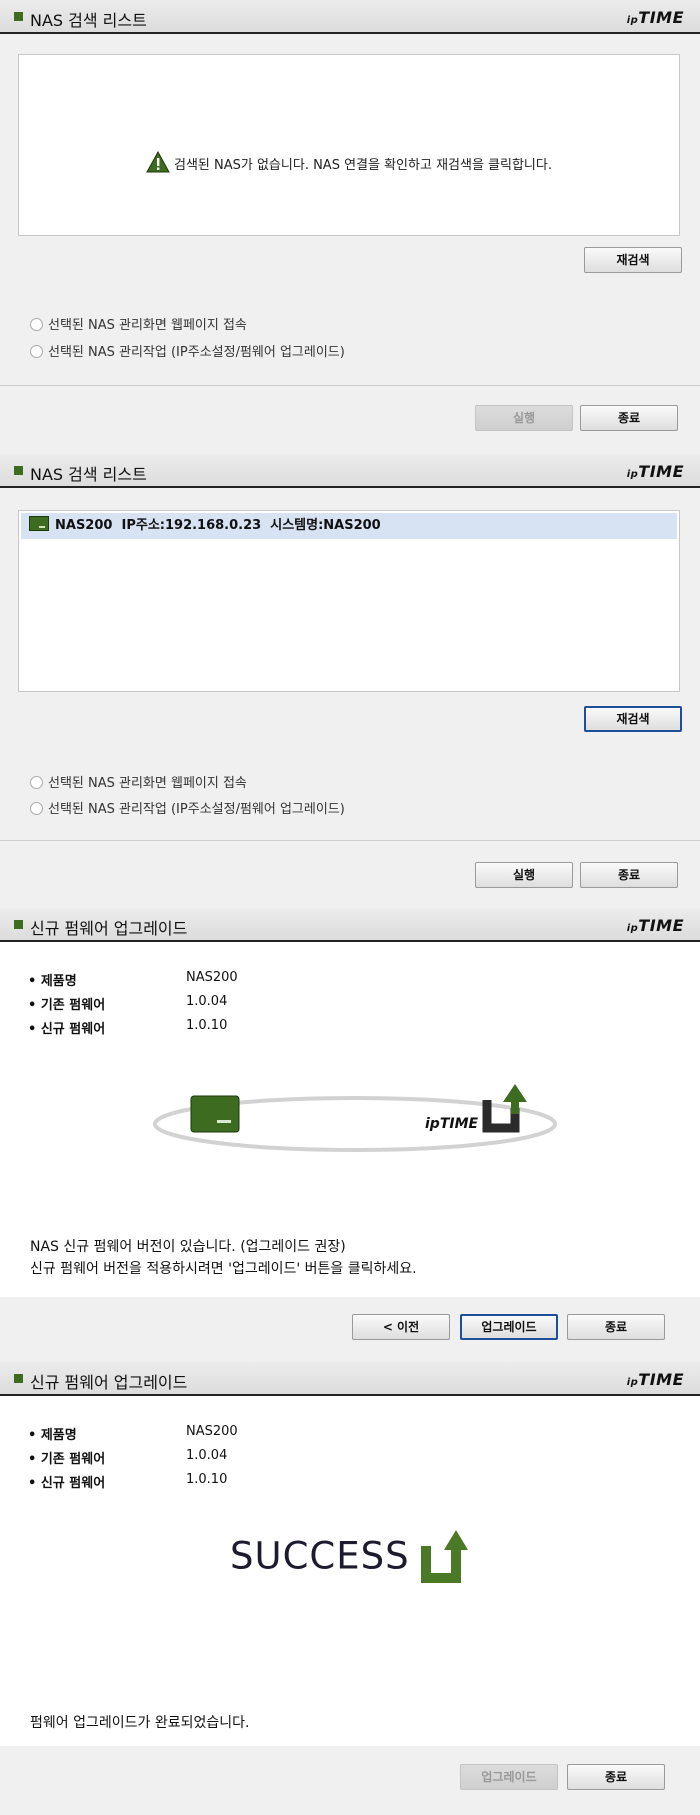 The image size is (700, 1815). Describe the element at coordinates (218, 525) in the screenshot. I see `nas-item-label: NAS200 IP주소:192.168.0.23 시스템명:NAS200` at that location.